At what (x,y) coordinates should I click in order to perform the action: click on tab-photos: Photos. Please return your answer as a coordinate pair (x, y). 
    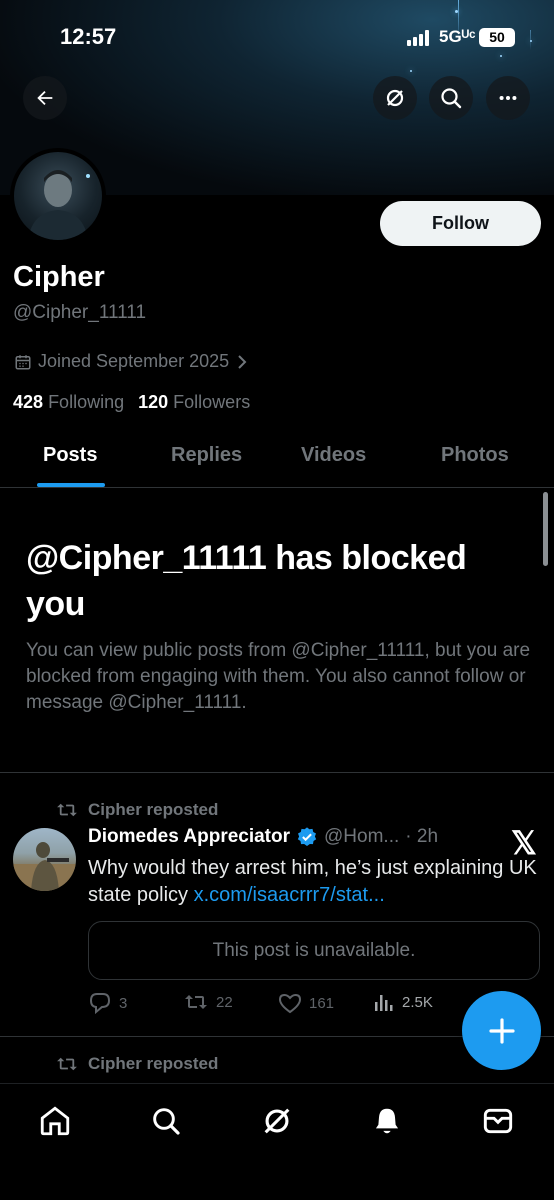
    Looking at the image, I should click on (475, 455).